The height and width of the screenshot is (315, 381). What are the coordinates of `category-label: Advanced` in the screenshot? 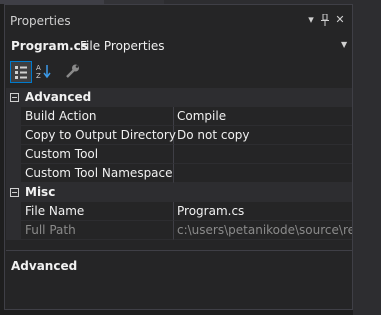 It's located at (58, 97).